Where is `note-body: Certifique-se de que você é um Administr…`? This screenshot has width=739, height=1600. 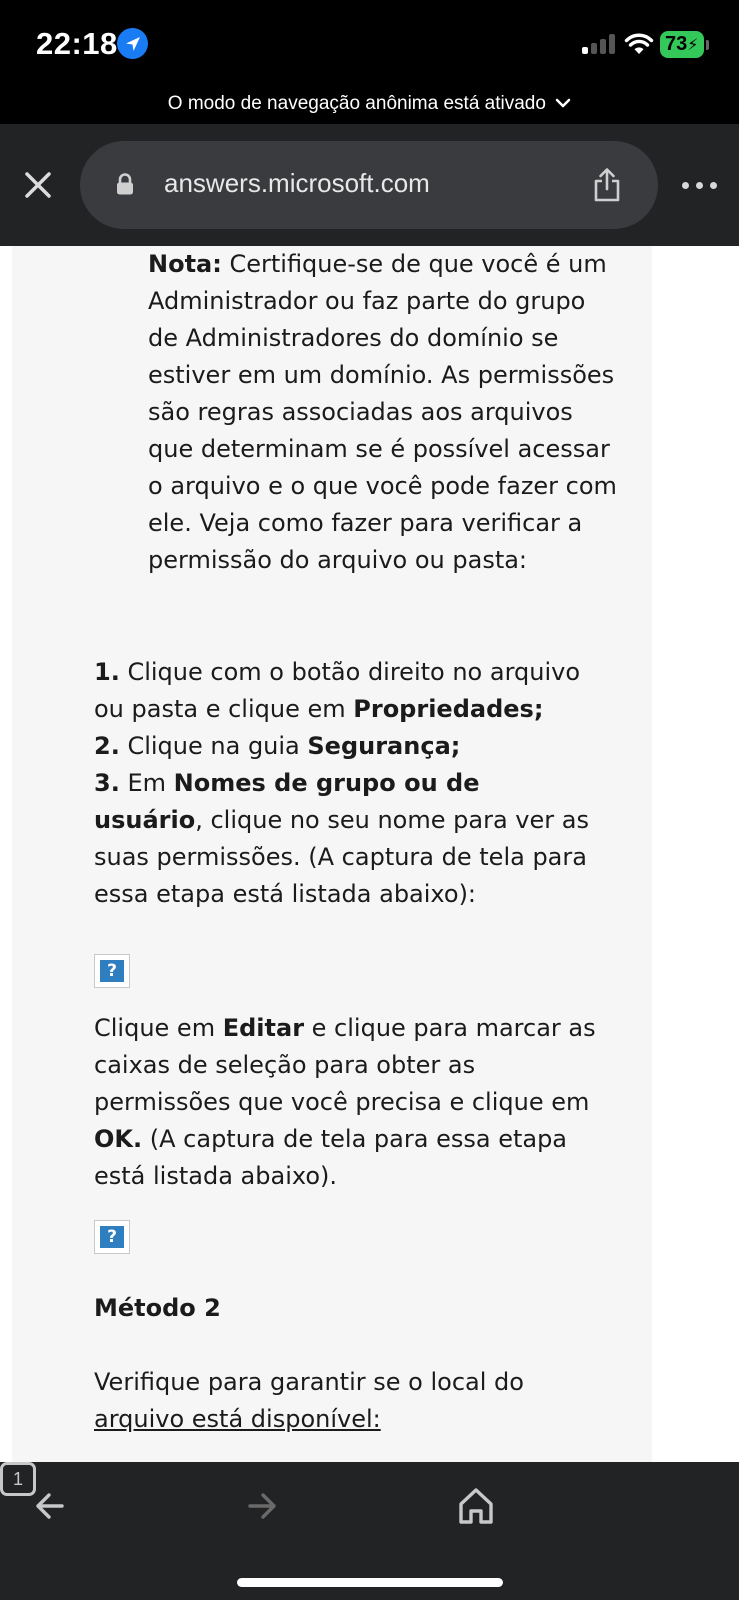 note-body: Certifique-se de que você é um Administr… is located at coordinates (382, 412).